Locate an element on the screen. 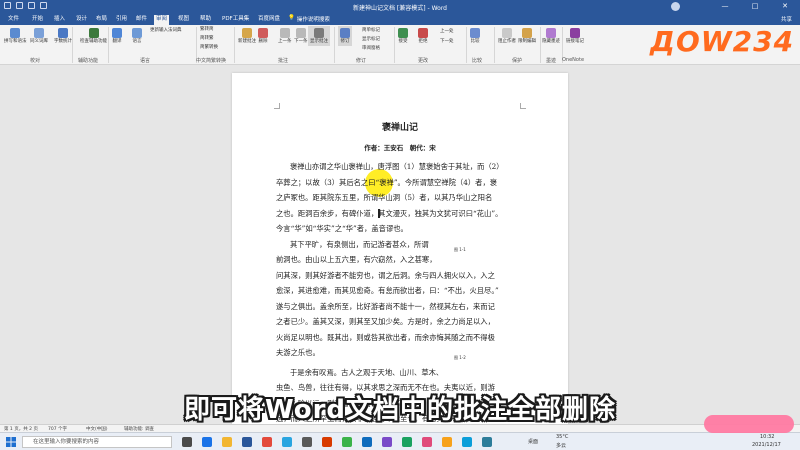 Image resolution: width=800 pixels, height=450 pixels. language-button: 语言 is located at coordinates (137, 36).